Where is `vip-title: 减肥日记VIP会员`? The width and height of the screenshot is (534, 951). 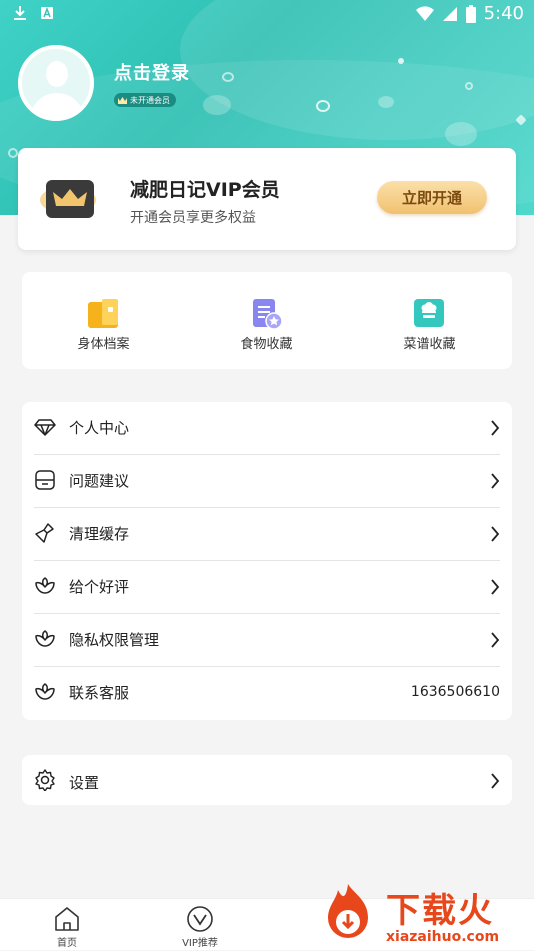
vip-title: 减肥日记VIP会员 is located at coordinates (205, 190).